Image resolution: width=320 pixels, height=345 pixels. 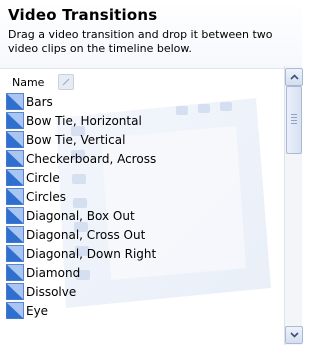 What do you see at coordinates (39, 101) in the screenshot?
I see `list-item-label: Bars` at bounding box center [39, 101].